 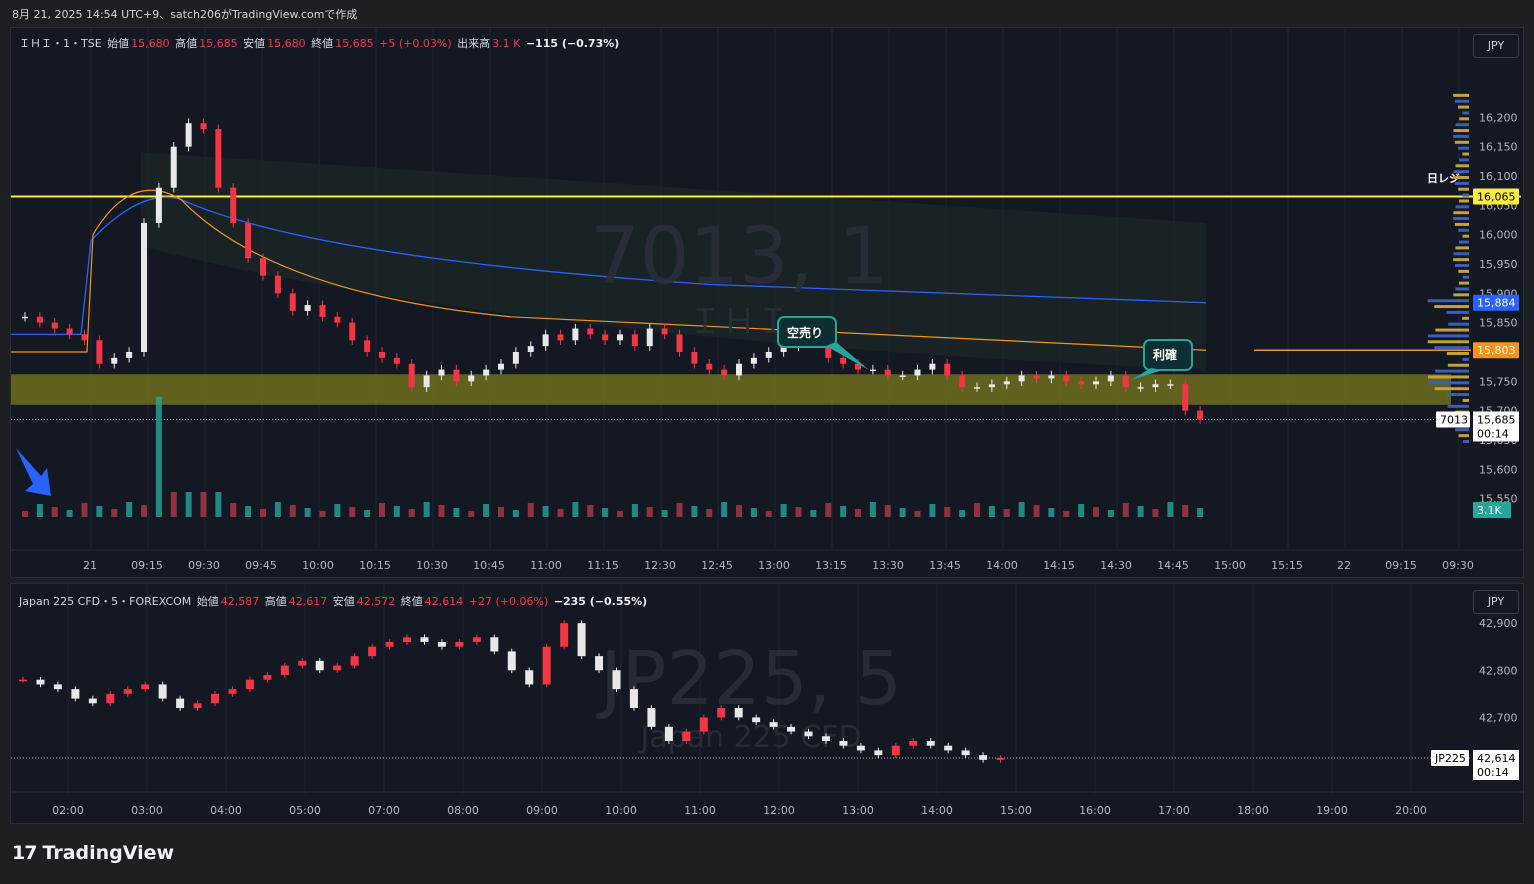 What do you see at coordinates (600, 601) in the screenshot?
I see `jp225-day-change: −235 (−0.55%)` at bounding box center [600, 601].